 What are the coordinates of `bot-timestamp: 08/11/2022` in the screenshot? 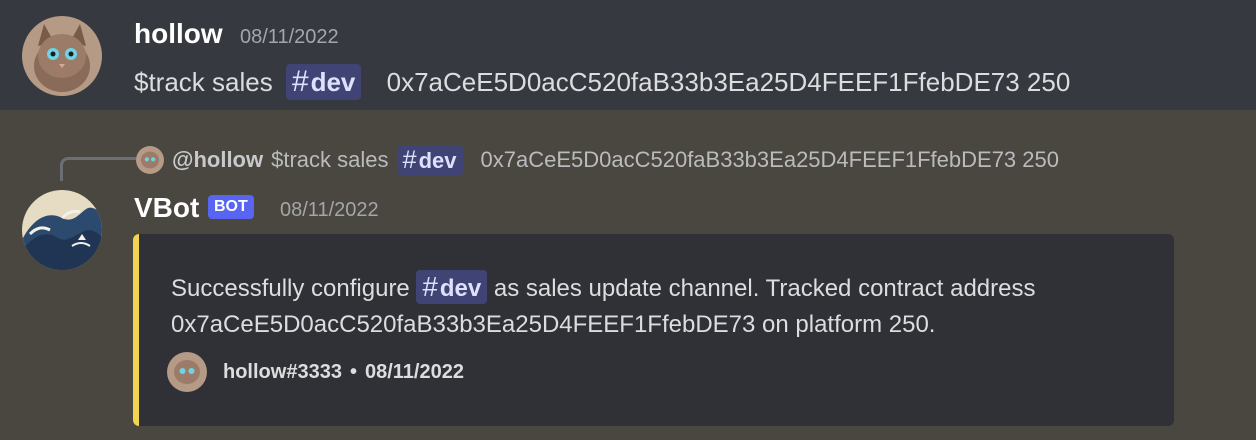 It's located at (329, 210).